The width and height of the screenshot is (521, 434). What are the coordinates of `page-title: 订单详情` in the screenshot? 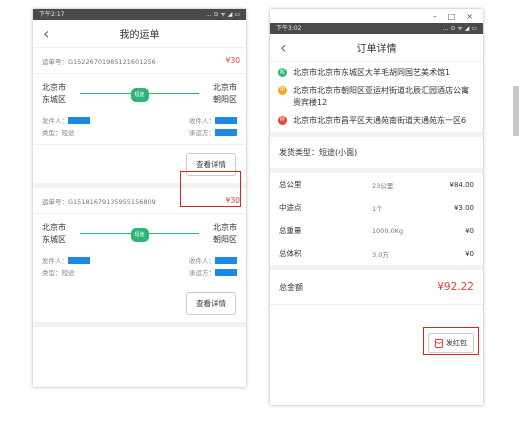 It's located at (376, 49).